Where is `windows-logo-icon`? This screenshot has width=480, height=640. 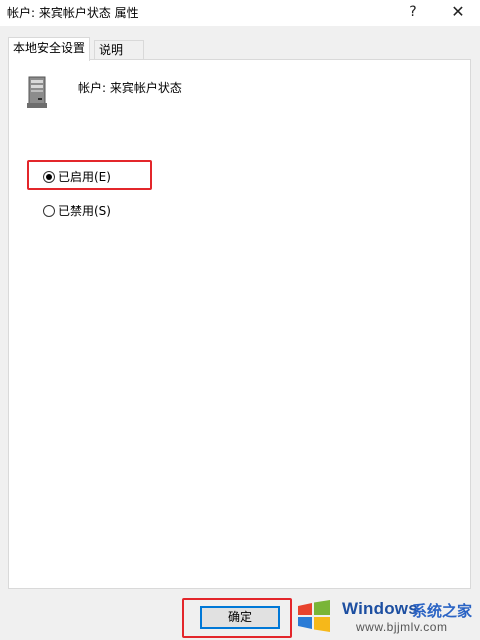
windows-logo-icon is located at coordinates (314, 616).